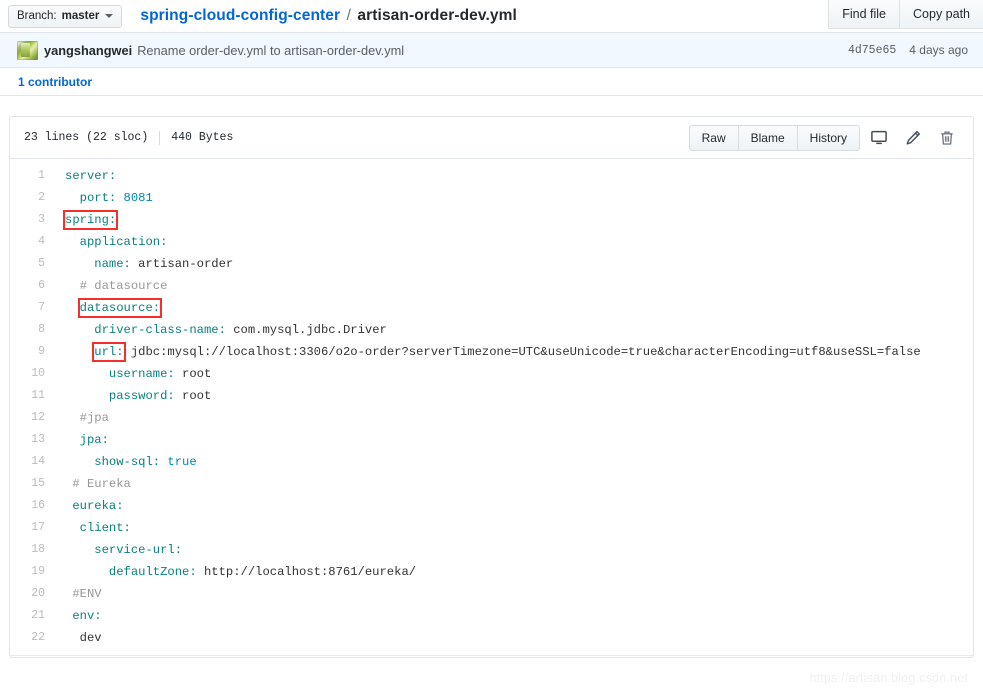  What do you see at coordinates (938, 50) in the screenshot?
I see `commit-timestamp: 4 days ago` at bounding box center [938, 50].